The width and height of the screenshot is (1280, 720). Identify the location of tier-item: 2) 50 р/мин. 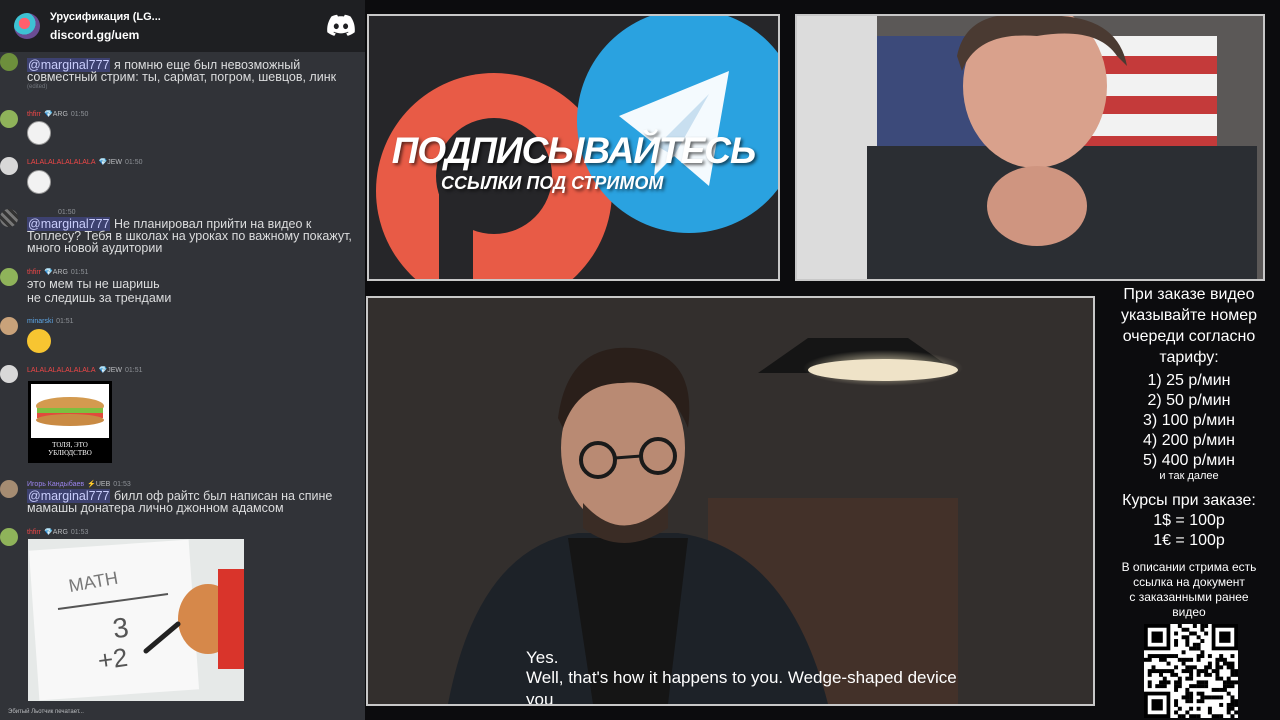
(1189, 400).